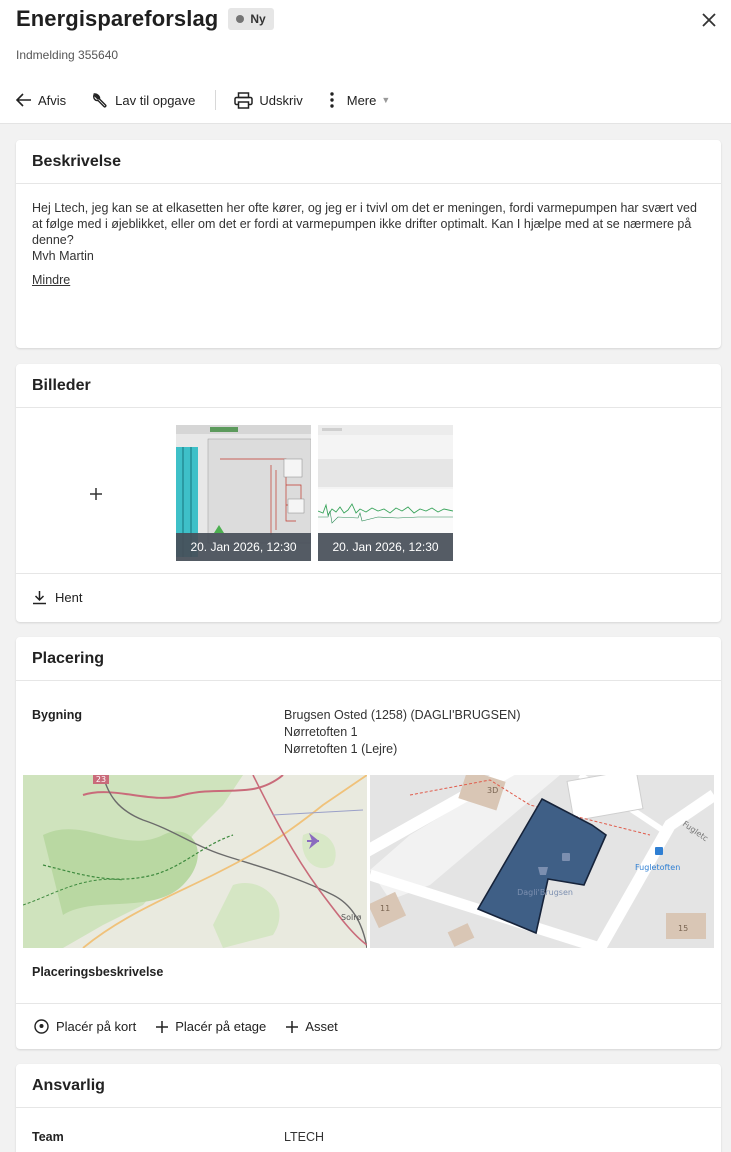  What do you see at coordinates (492, 790) in the screenshot?
I see `house-3d-label: 3D` at bounding box center [492, 790].